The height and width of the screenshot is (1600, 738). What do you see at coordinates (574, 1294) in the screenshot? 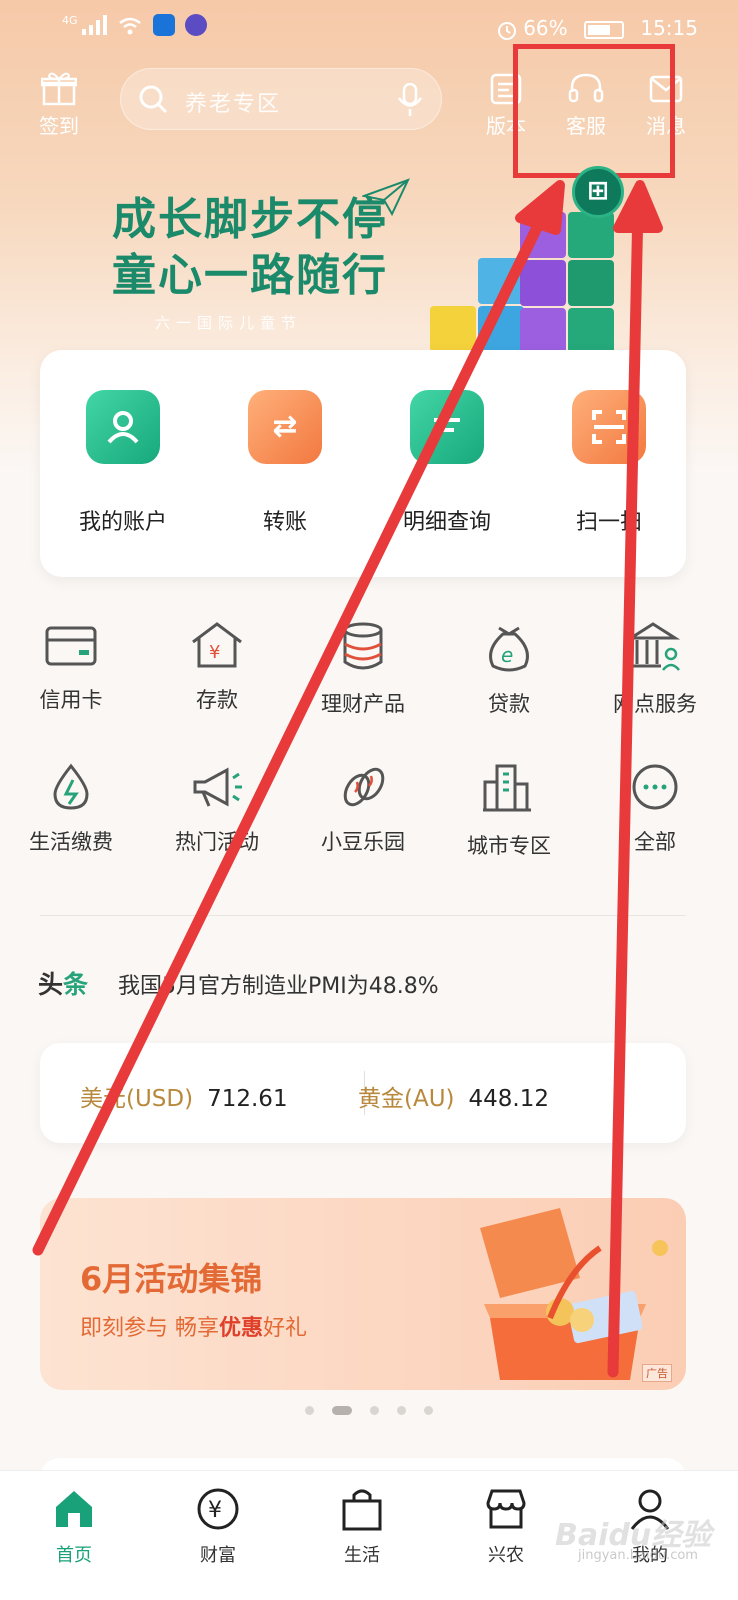
I see `gift-box-illustration` at bounding box center [574, 1294].